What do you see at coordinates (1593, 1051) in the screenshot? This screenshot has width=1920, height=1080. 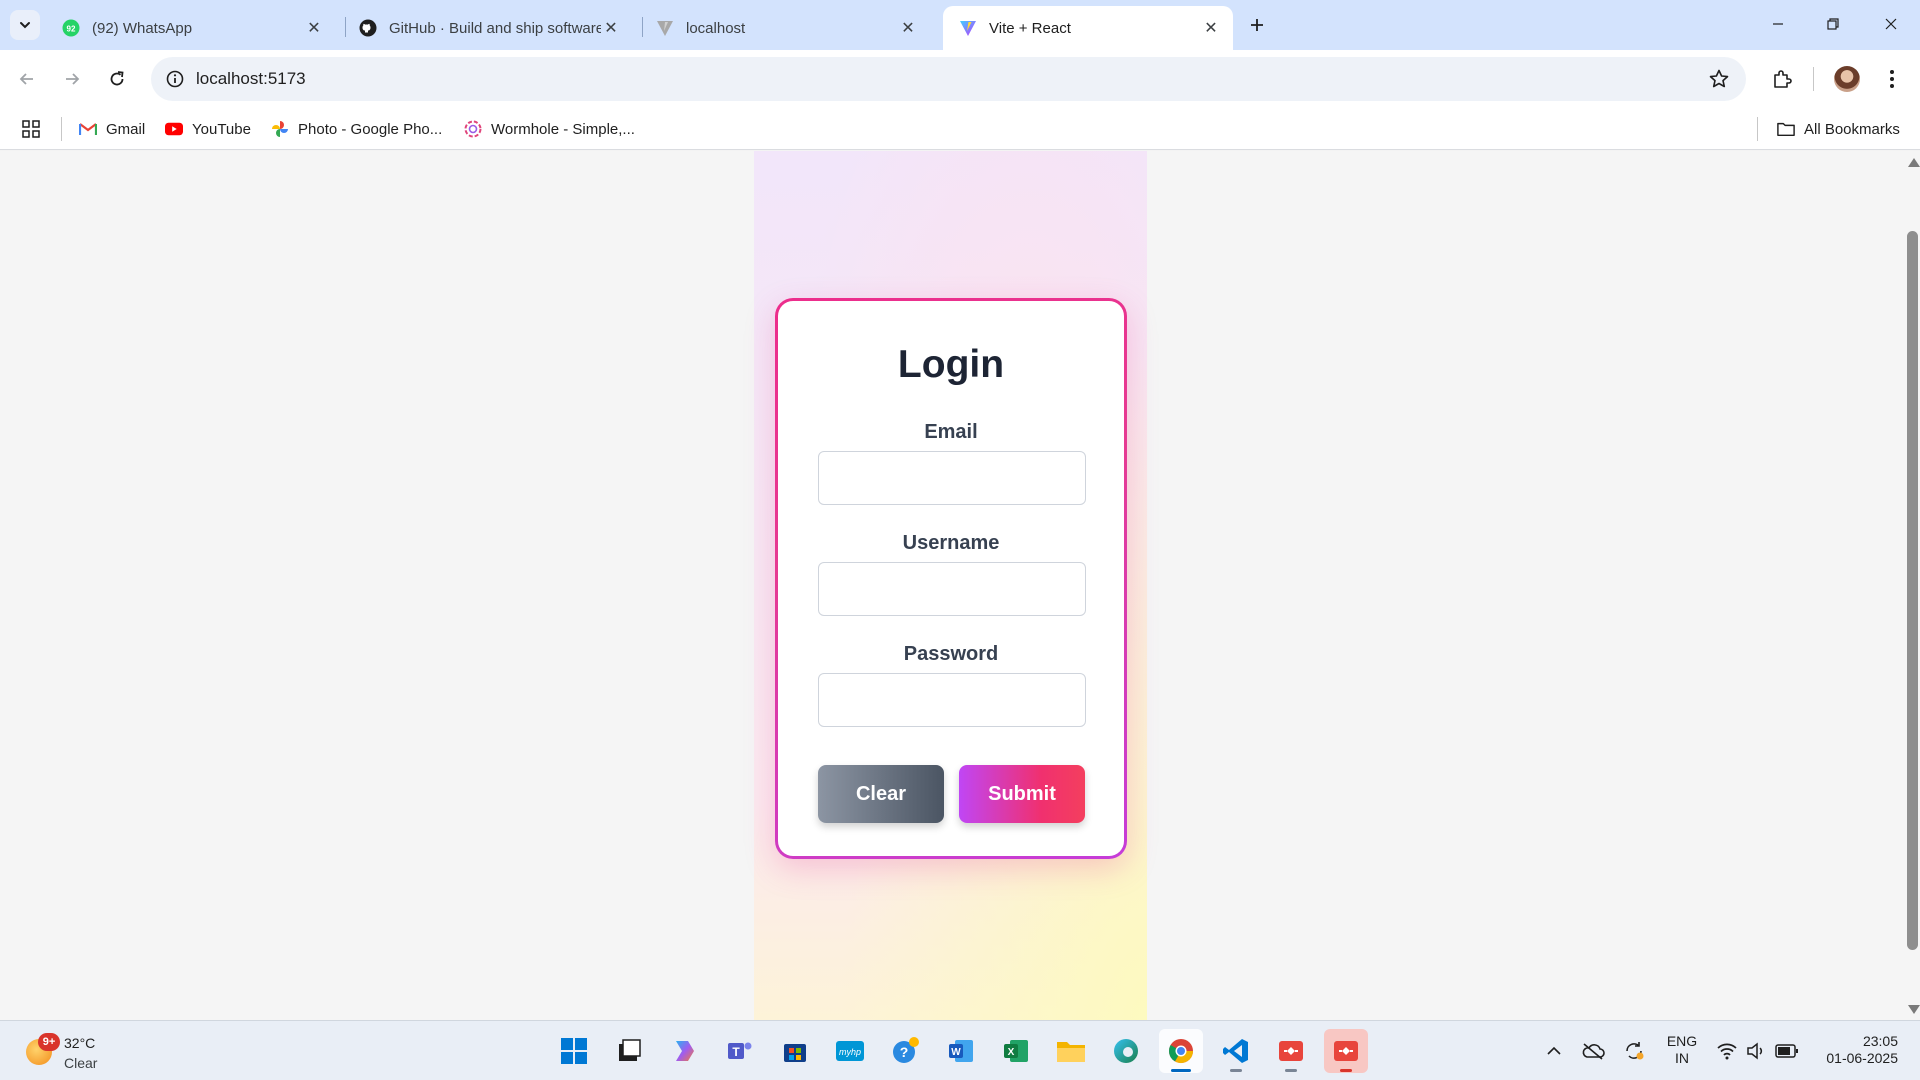 I see `onedrive-icon` at bounding box center [1593, 1051].